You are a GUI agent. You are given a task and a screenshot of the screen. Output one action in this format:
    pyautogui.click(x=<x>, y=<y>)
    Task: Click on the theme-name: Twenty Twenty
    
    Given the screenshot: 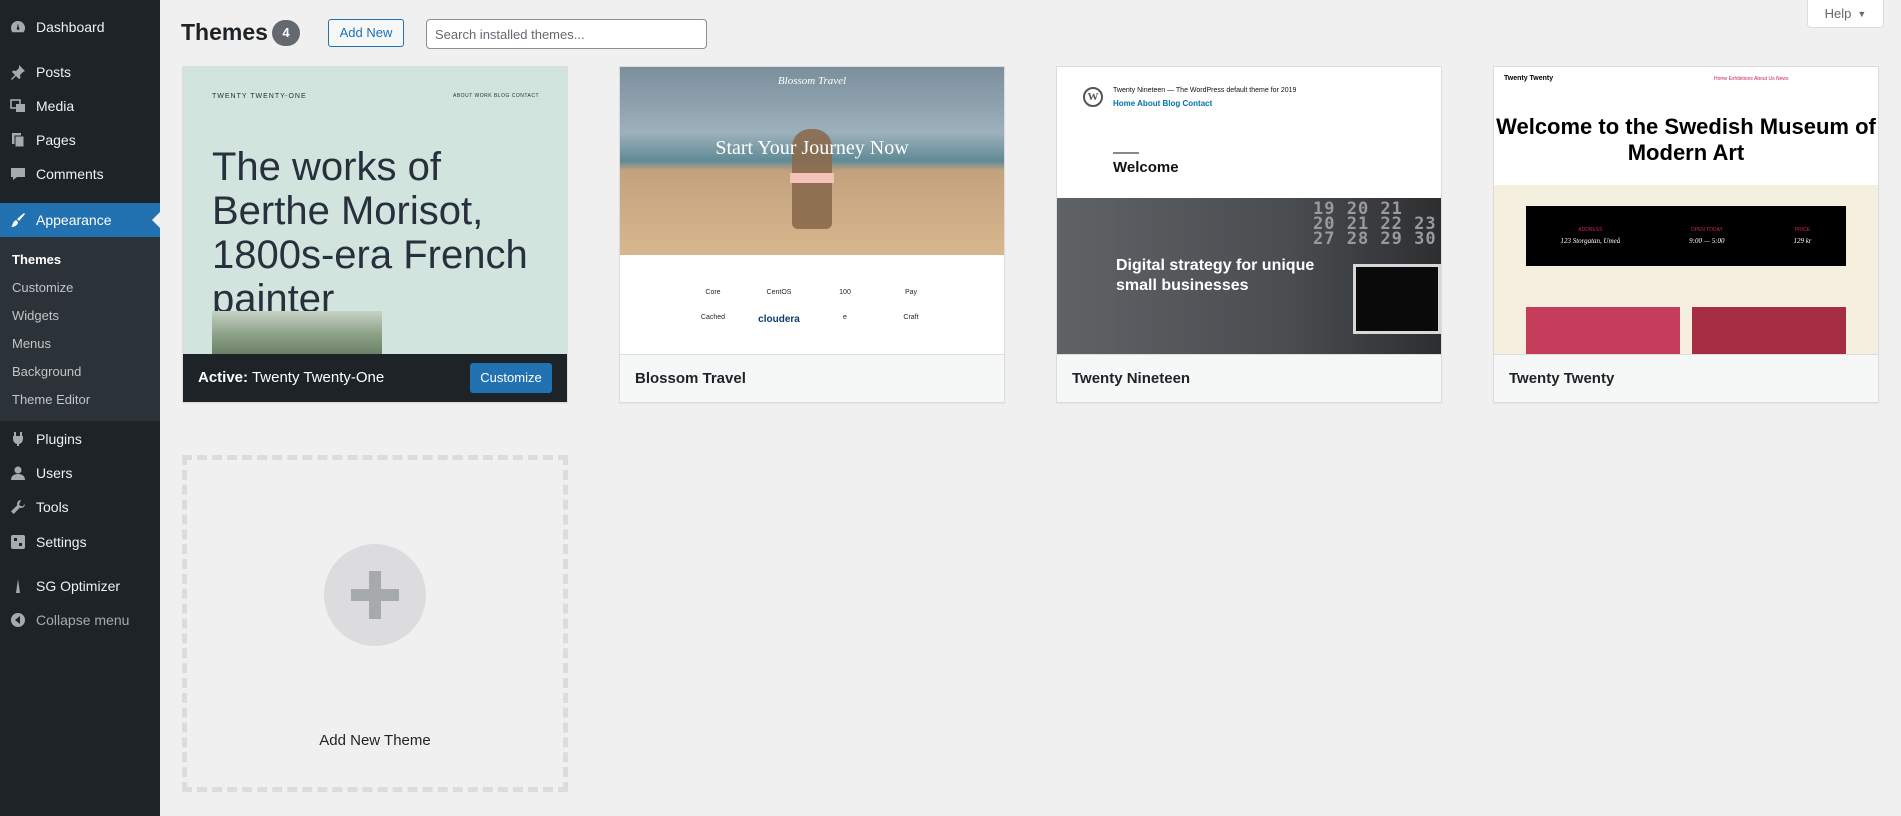 What is the action you would take?
    pyautogui.click(x=1686, y=378)
    